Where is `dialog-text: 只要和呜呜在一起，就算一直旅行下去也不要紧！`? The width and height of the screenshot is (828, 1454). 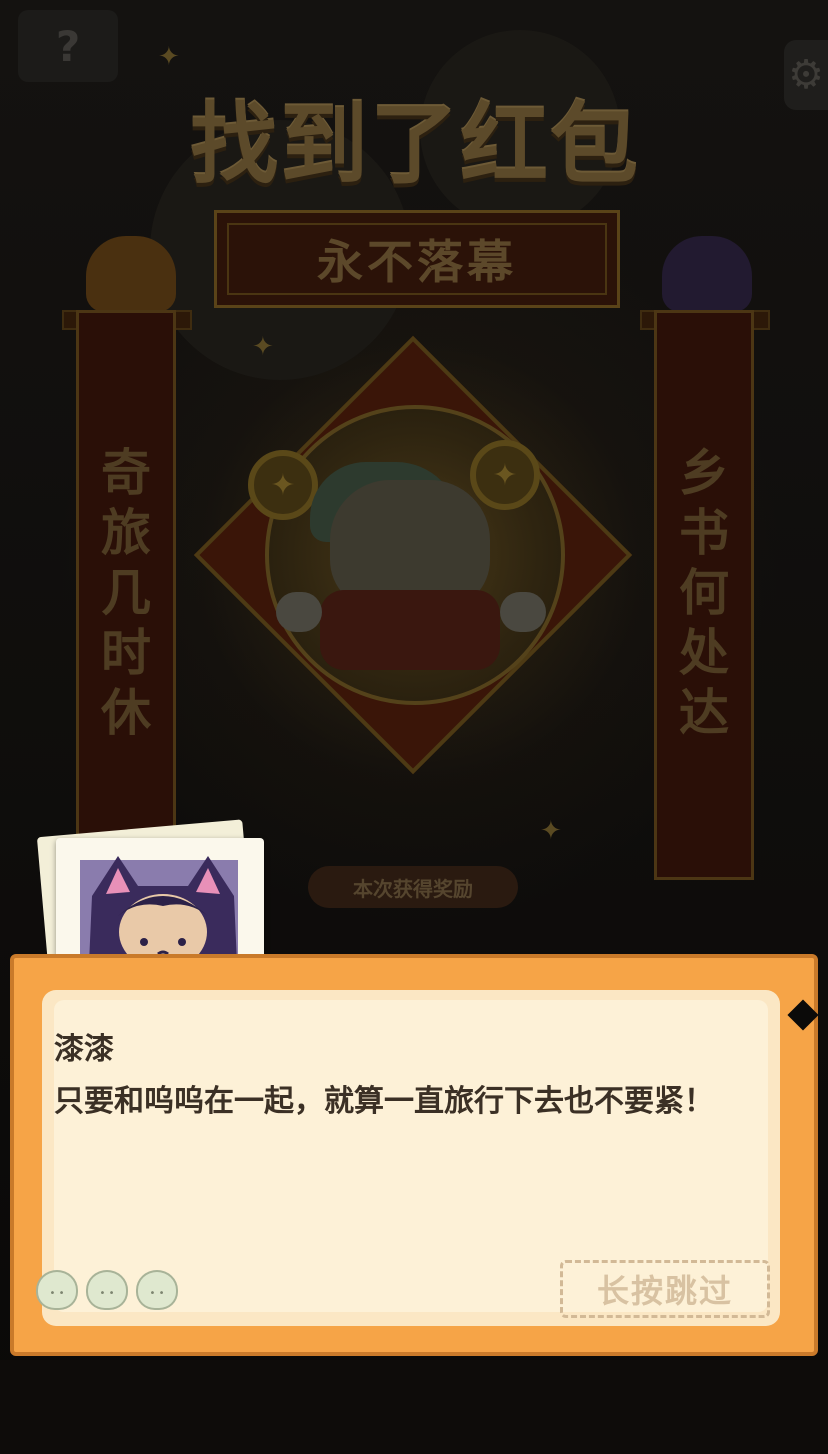
dialog-text: 只要和呜呜在一起，就算一直旅行下去也不要紧！ is located at coordinates (384, 1101).